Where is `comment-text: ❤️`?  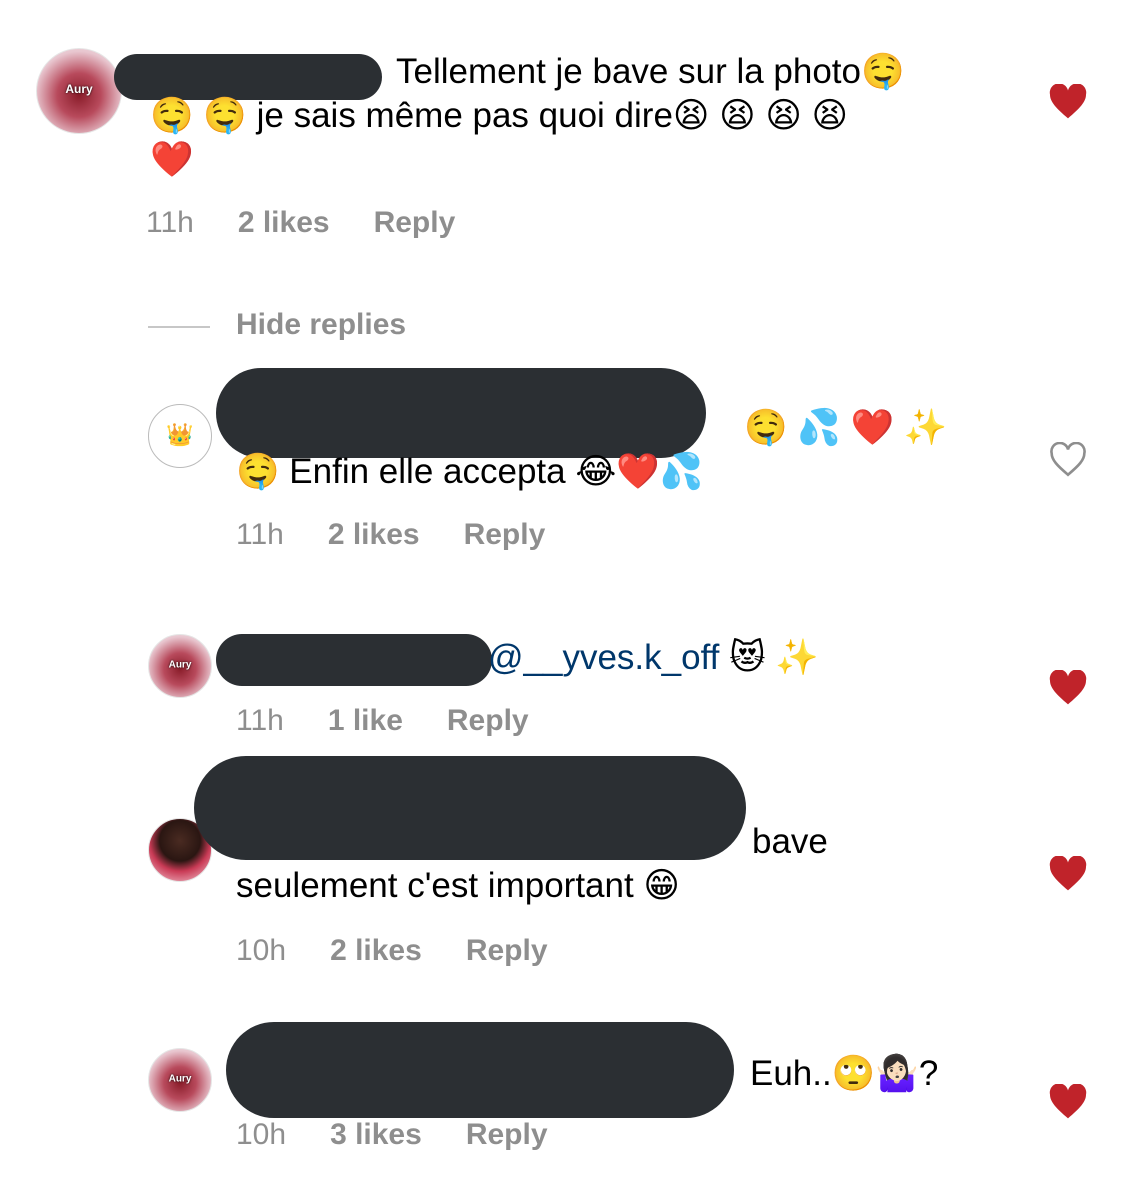
comment-text: ❤️ is located at coordinates (172, 159).